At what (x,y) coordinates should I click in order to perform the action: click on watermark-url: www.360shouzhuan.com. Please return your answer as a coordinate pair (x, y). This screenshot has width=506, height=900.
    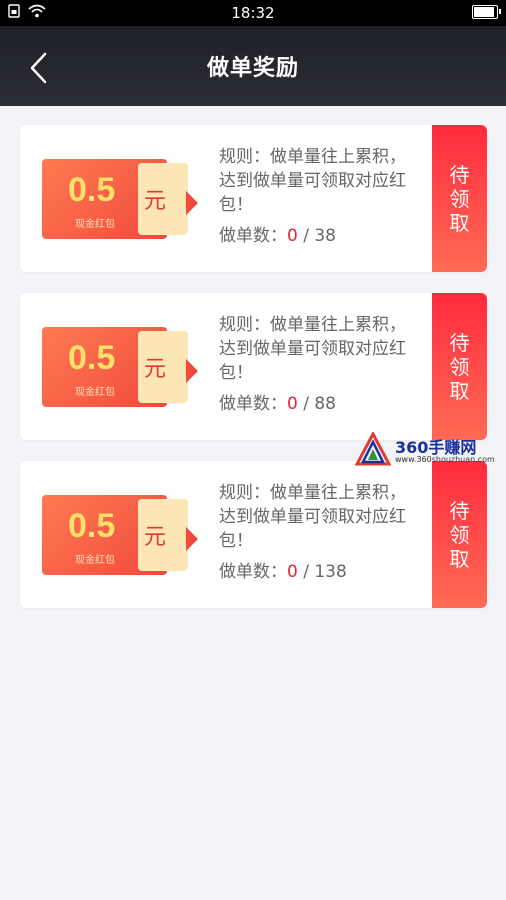
    Looking at the image, I should click on (445, 459).